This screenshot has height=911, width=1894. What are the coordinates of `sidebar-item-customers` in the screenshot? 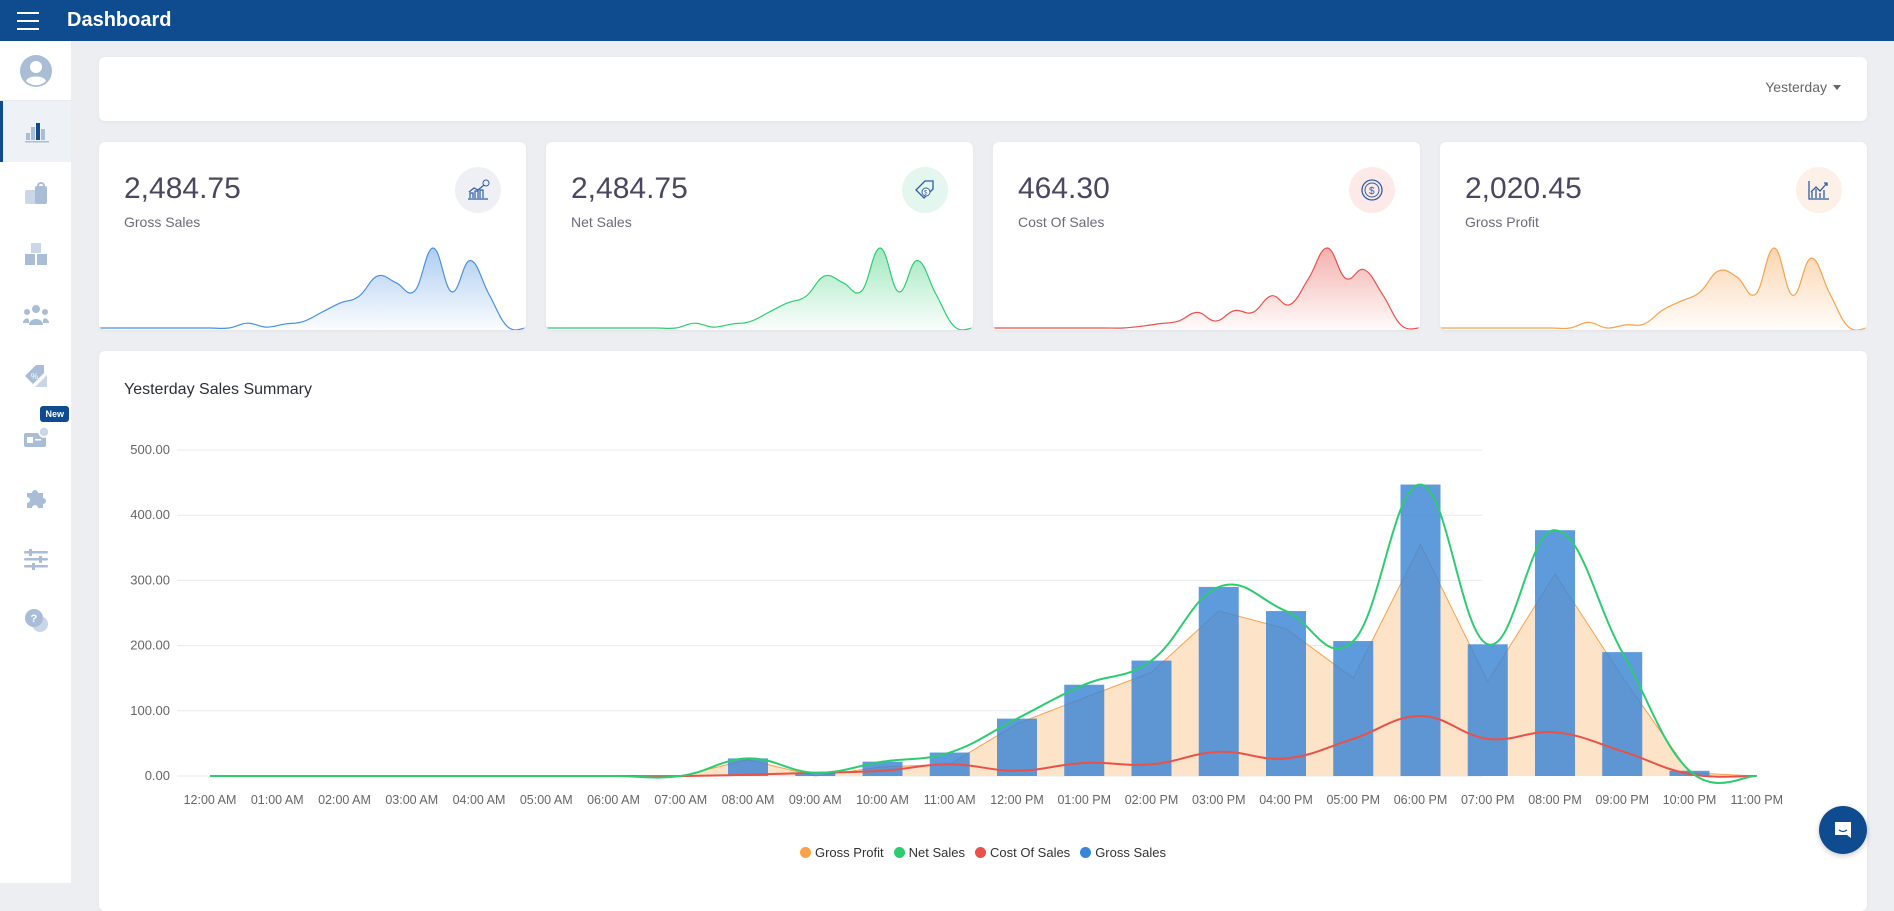 It's located at (35, 314).